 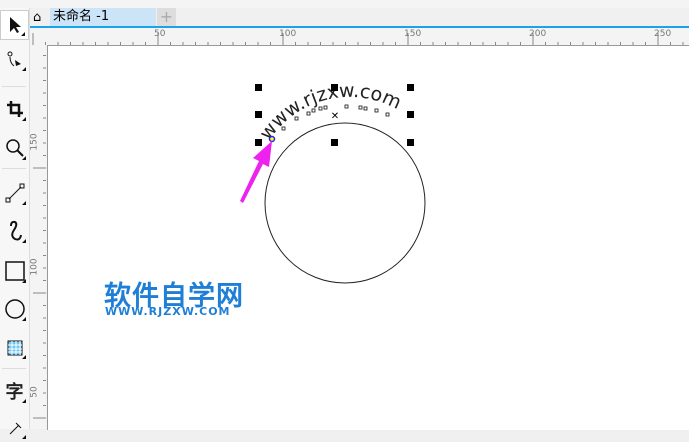 I want to click on ruler-label: 250, so click(x=663, y=34).